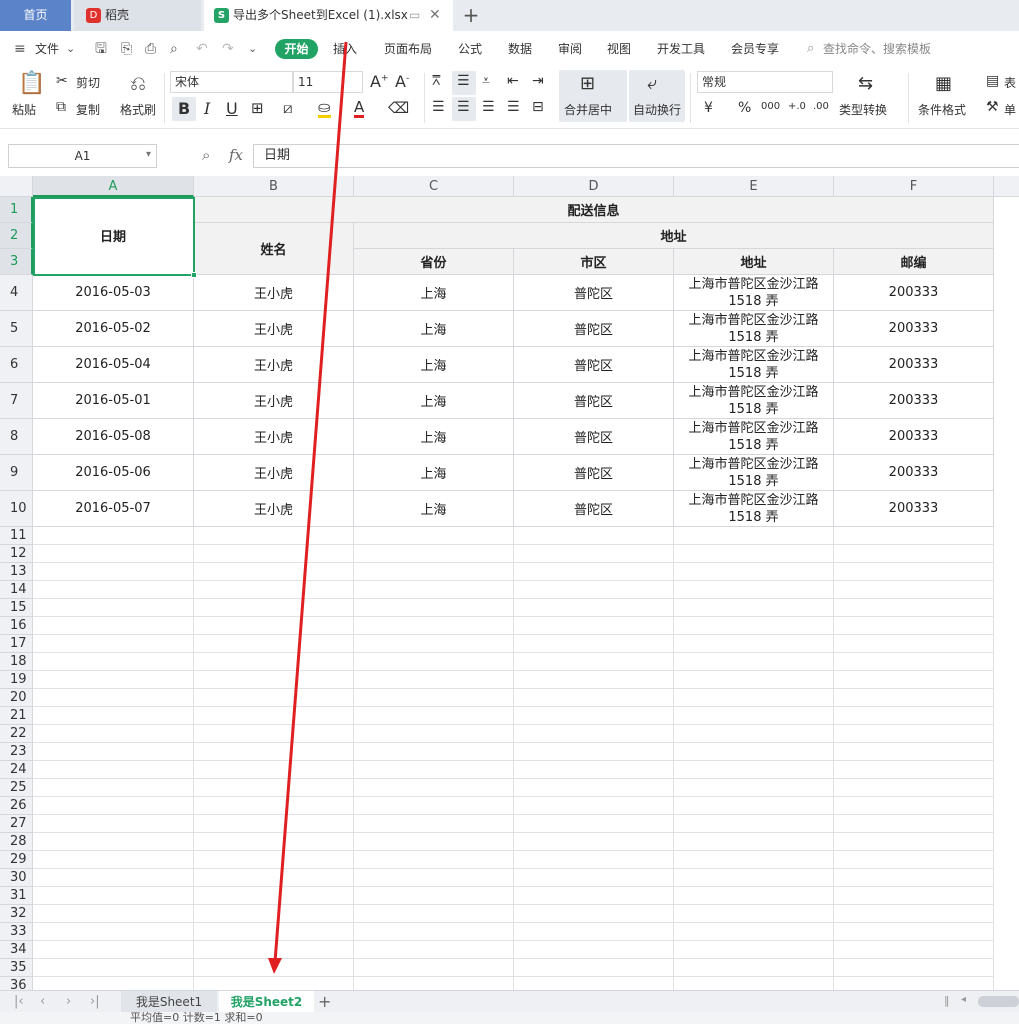 The height and width of the screenshot is (1024, 1019). Describe the element at coordinates (113, 293) in the screenshot. I see `table-cell: 2016-05-03` at that location.